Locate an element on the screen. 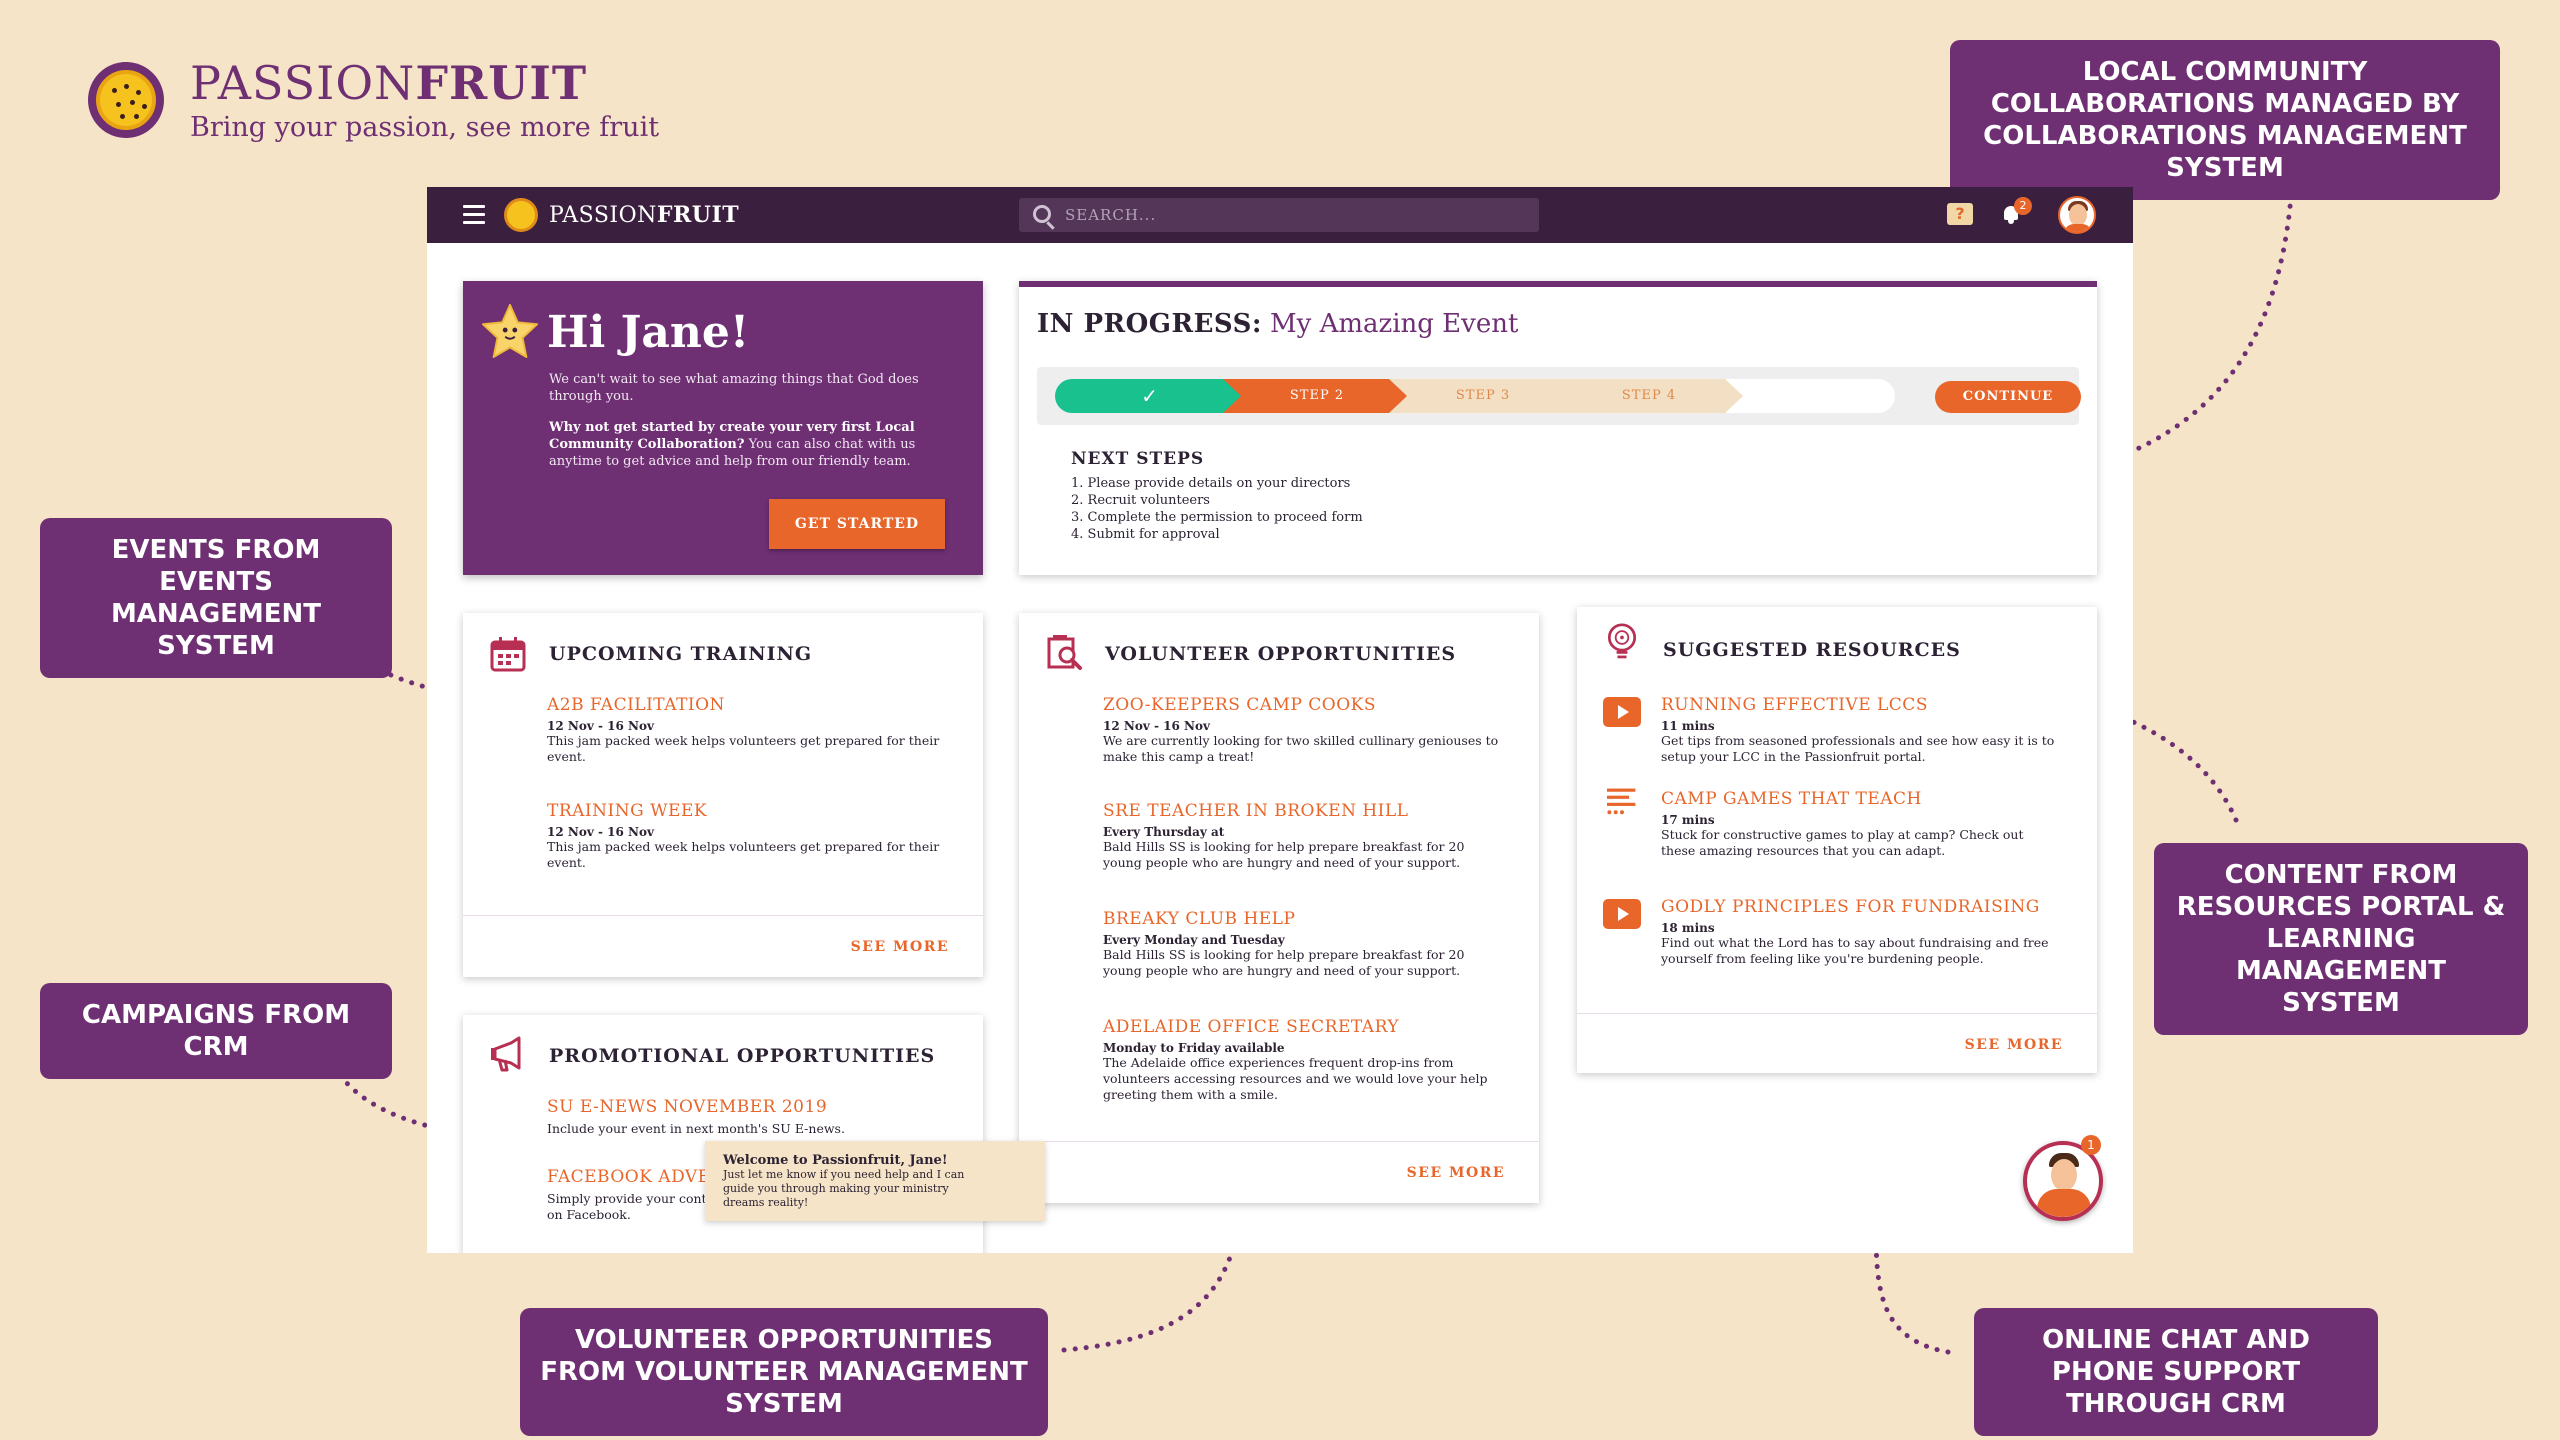 This screenshot has width=2560, height=1440. app-brand-name: PASSIONFRUIT is located at coordinates (644, 215).